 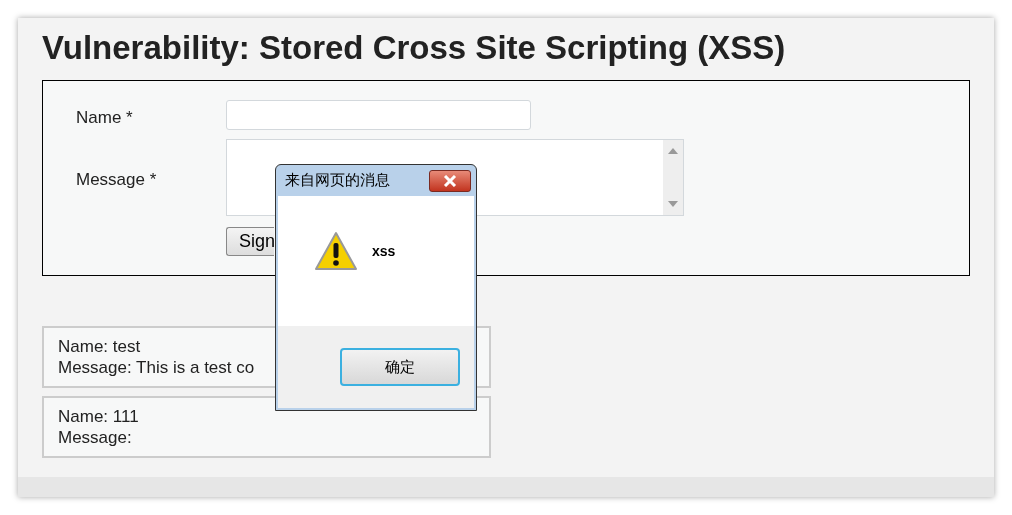 I want to click on close-button, so click(x=450, y=180).